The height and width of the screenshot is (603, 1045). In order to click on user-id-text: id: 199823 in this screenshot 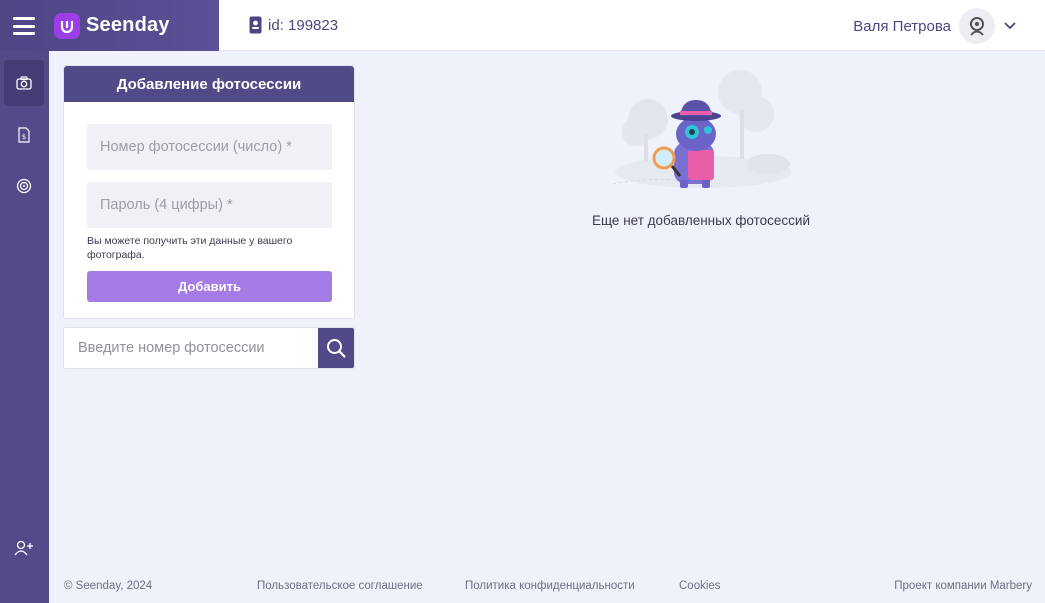, I will do `click(303, 25)`.